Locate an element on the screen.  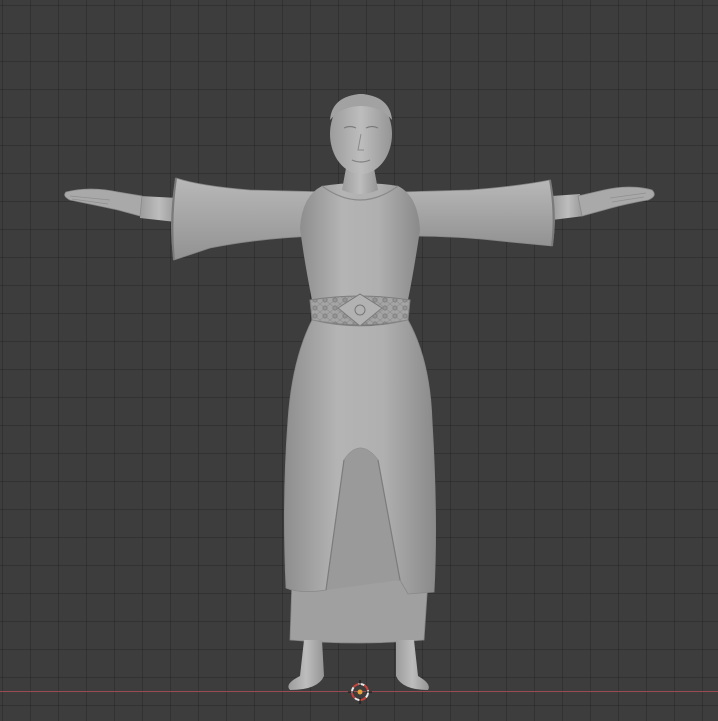
right-arm is located at coordinates (603, 203).